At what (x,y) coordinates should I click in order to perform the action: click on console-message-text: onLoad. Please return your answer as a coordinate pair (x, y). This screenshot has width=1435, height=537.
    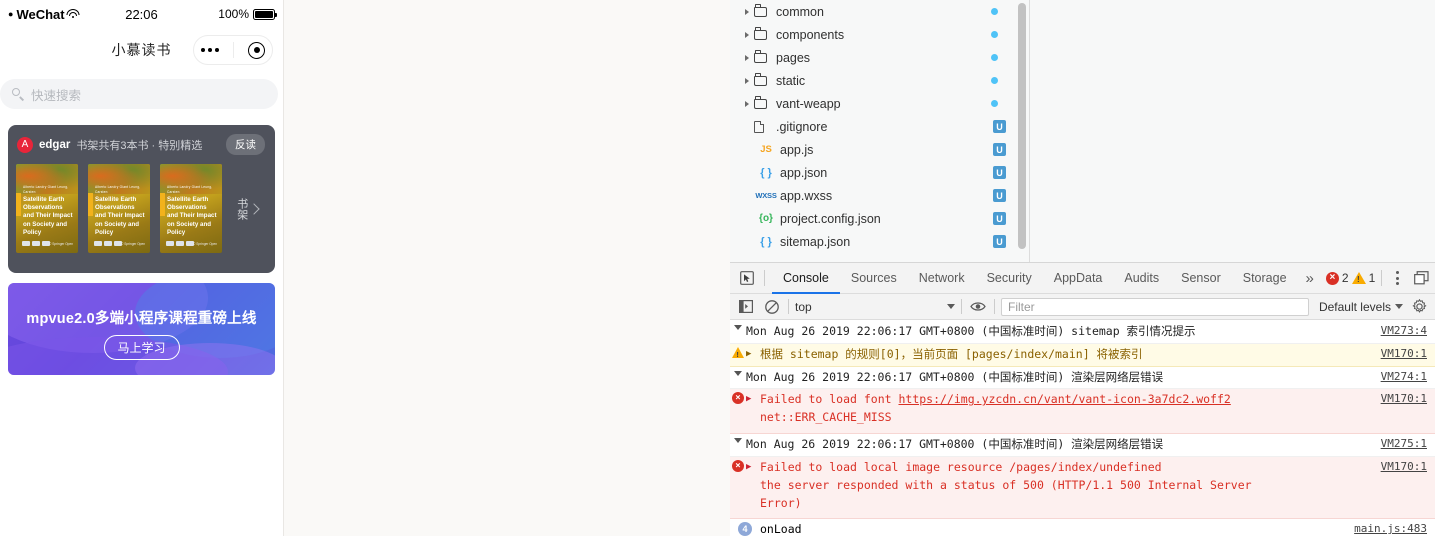
    Looking at the image, I should click on (781, 529).